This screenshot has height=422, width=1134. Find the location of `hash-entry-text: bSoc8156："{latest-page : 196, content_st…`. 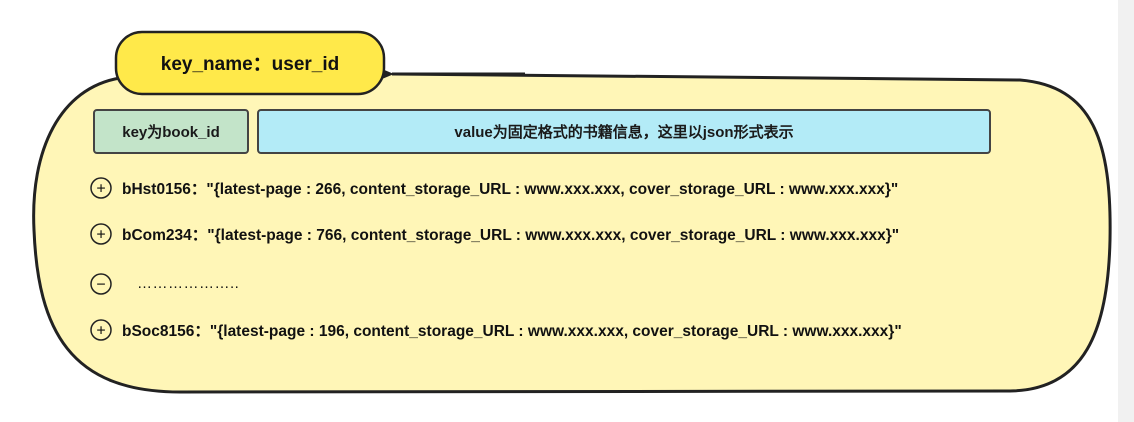

hash-entry-text: bSoc8156："{latest-page : 196, content_st… is located at coordinates (512, 331).